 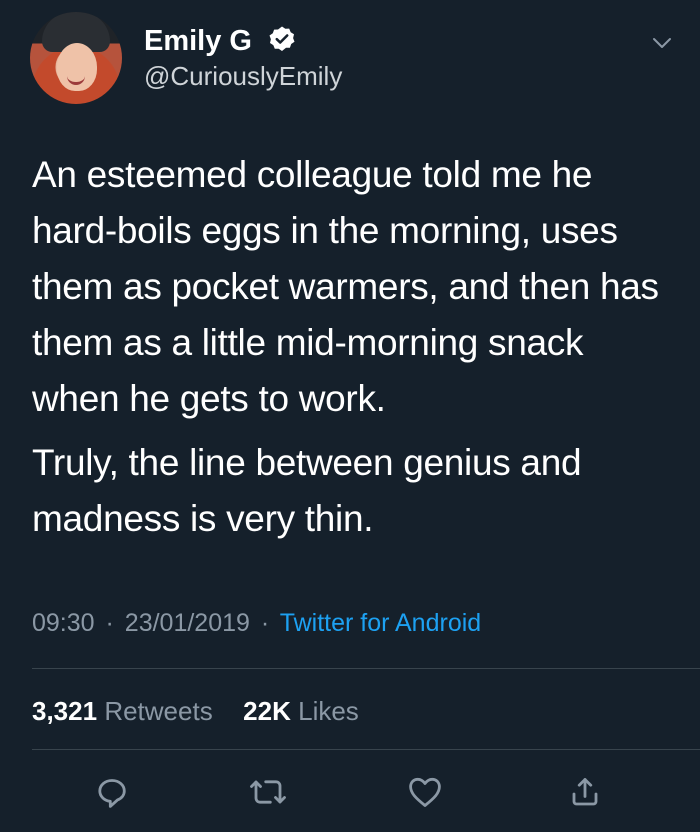 I want to click on tweet-source-link: Twitter for Android, so click(x=380, y=623).